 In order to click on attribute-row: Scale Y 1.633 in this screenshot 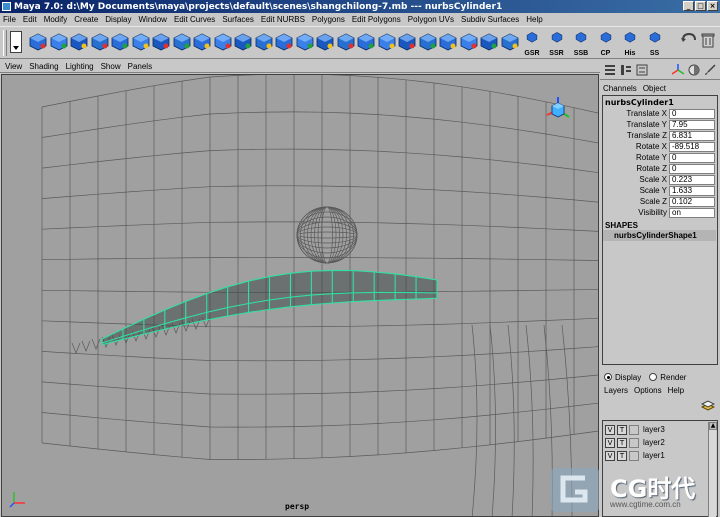, I will do `click(660, 190)`.